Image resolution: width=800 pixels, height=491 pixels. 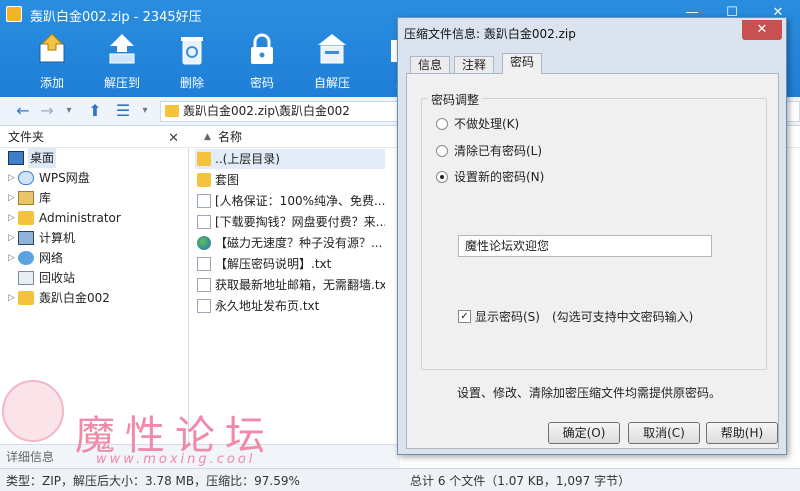 What do you see at coordinates (762, 30) in the screenshot?
I see `dialog-close-button: ✕` at bounding box center [762, 30].